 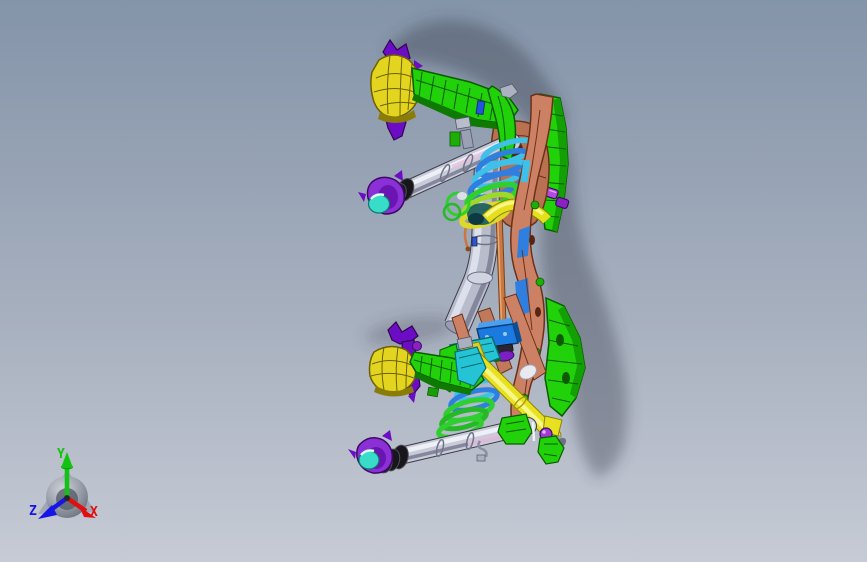 I want to click on bushing-cup-lower, so click(x=392, y=371).